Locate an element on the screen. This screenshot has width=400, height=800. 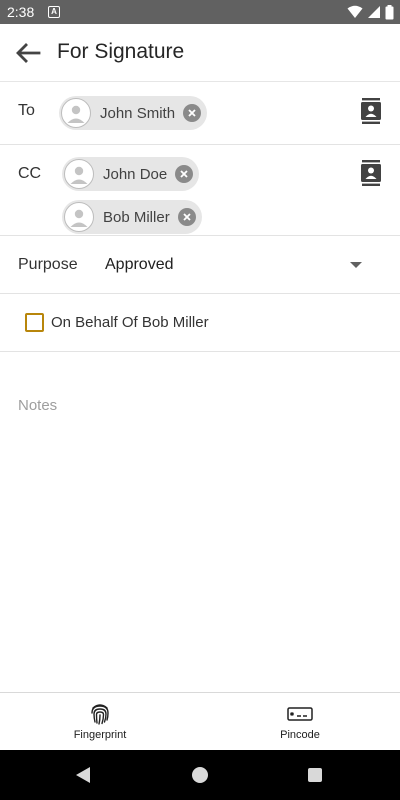
recipient-name: John Smith is located at coordinates (138, 113).